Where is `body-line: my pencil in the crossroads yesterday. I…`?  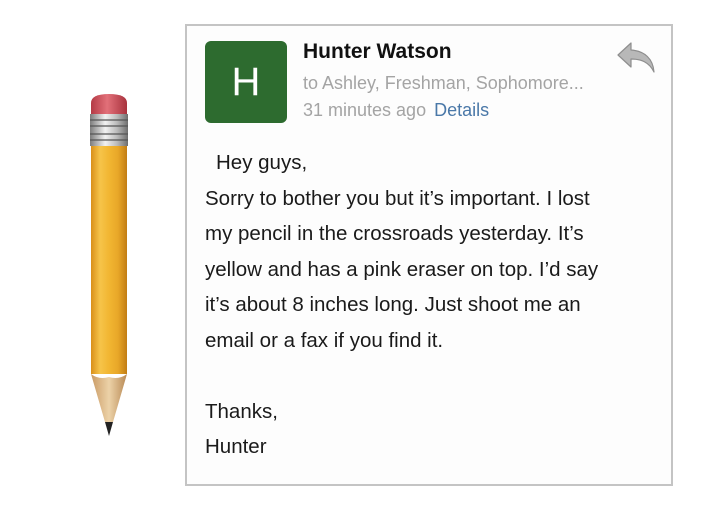 body-line: my pencil in the crossroads yesterday. I… is located at coordinates (394, 233).